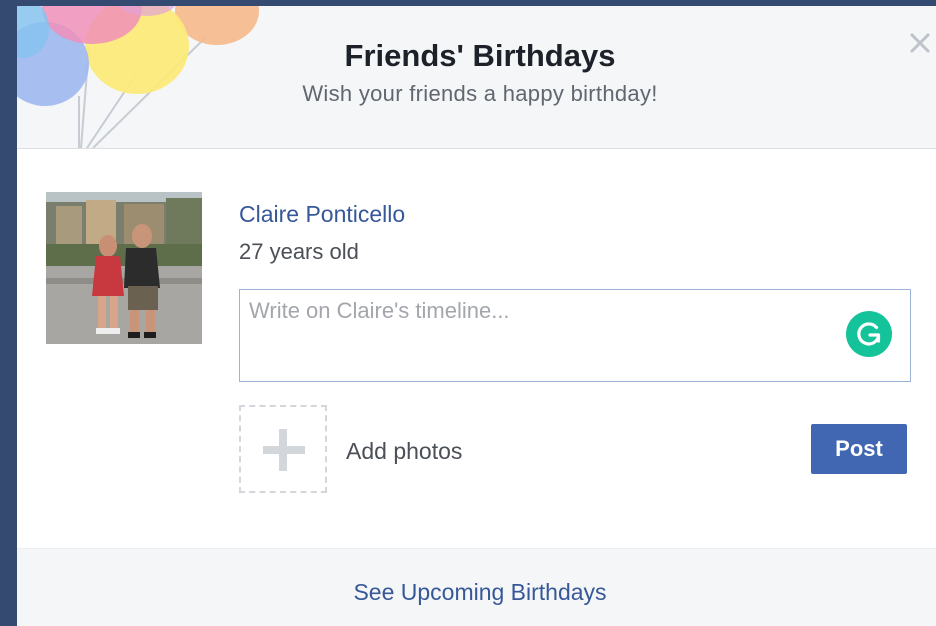 The image size is (936, 626). Describe the element at coordinates (540, 332) in the screenshot. I see `timeline-post-input` at that location.